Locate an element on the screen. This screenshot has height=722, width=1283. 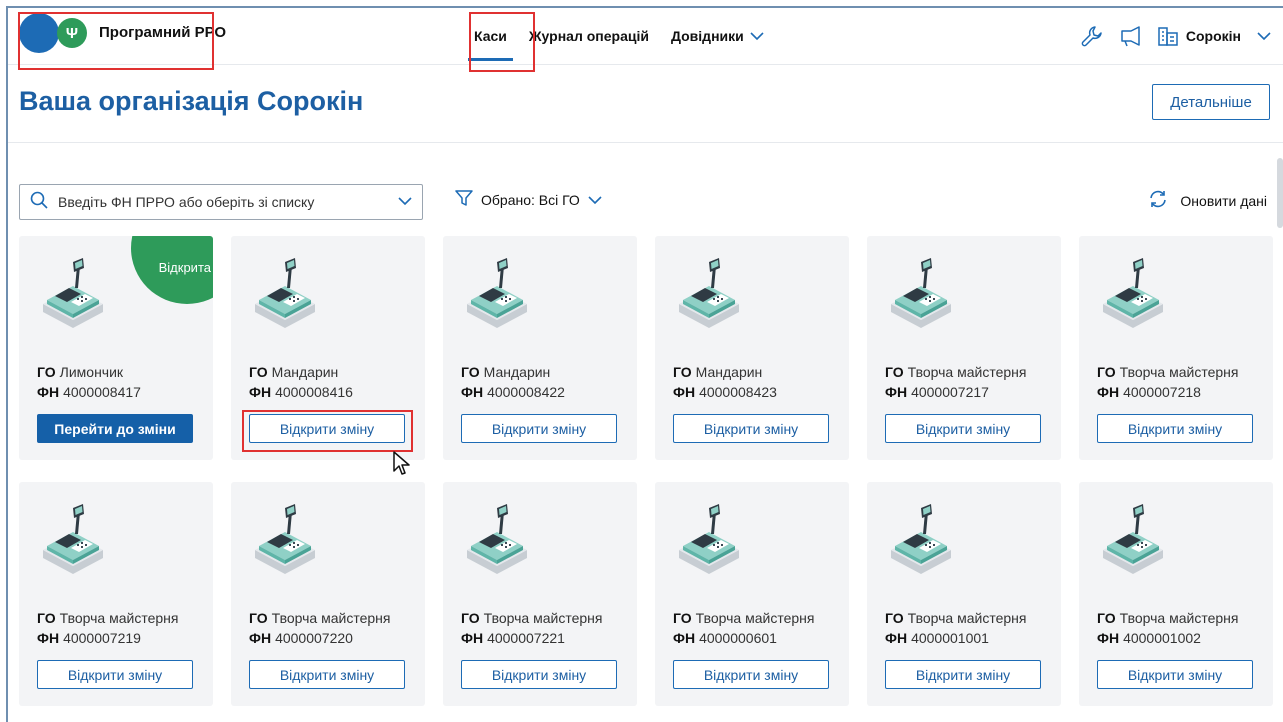
fn-number: 4000007217 is located at coordinates (950, 392).